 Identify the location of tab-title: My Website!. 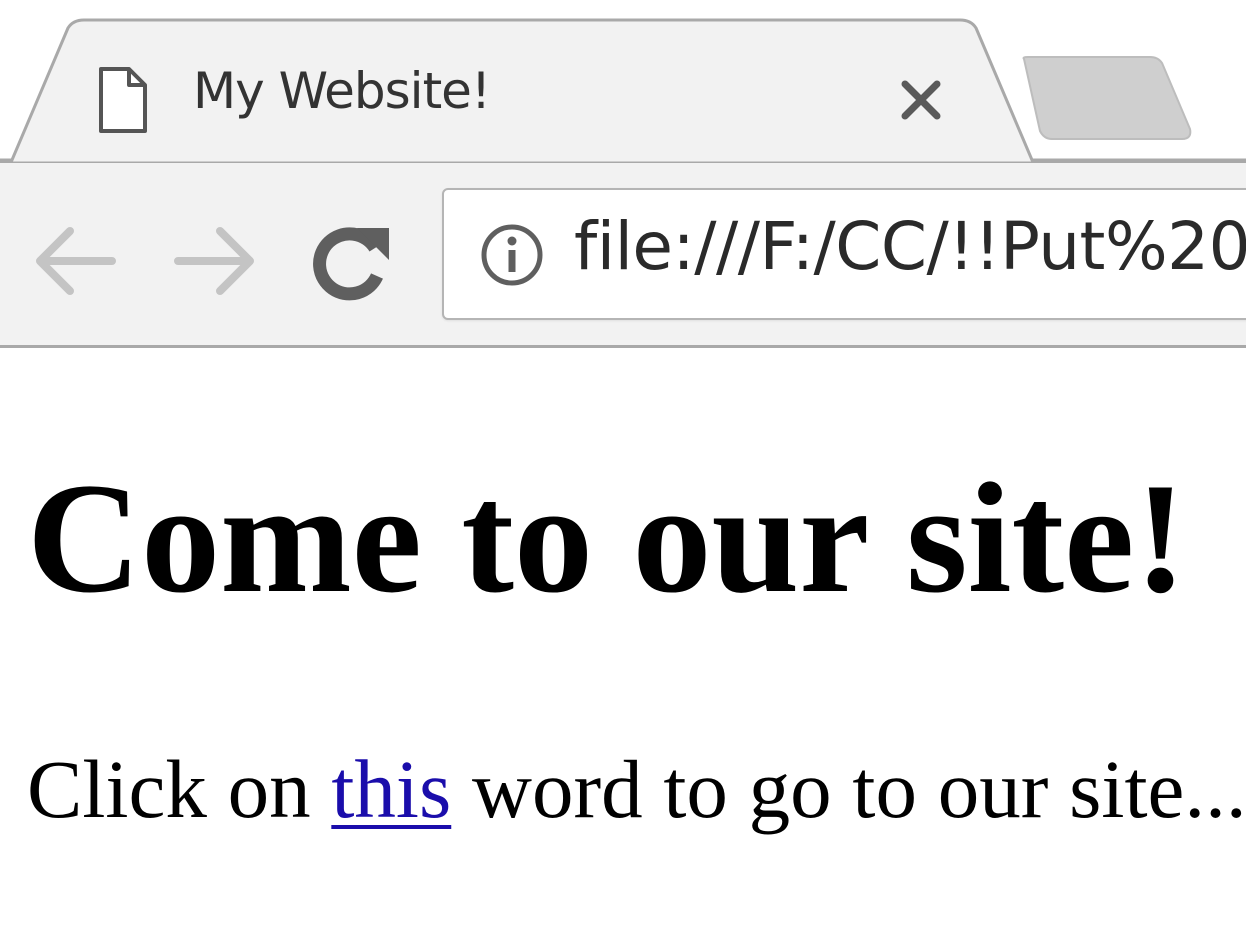
(342, 91).